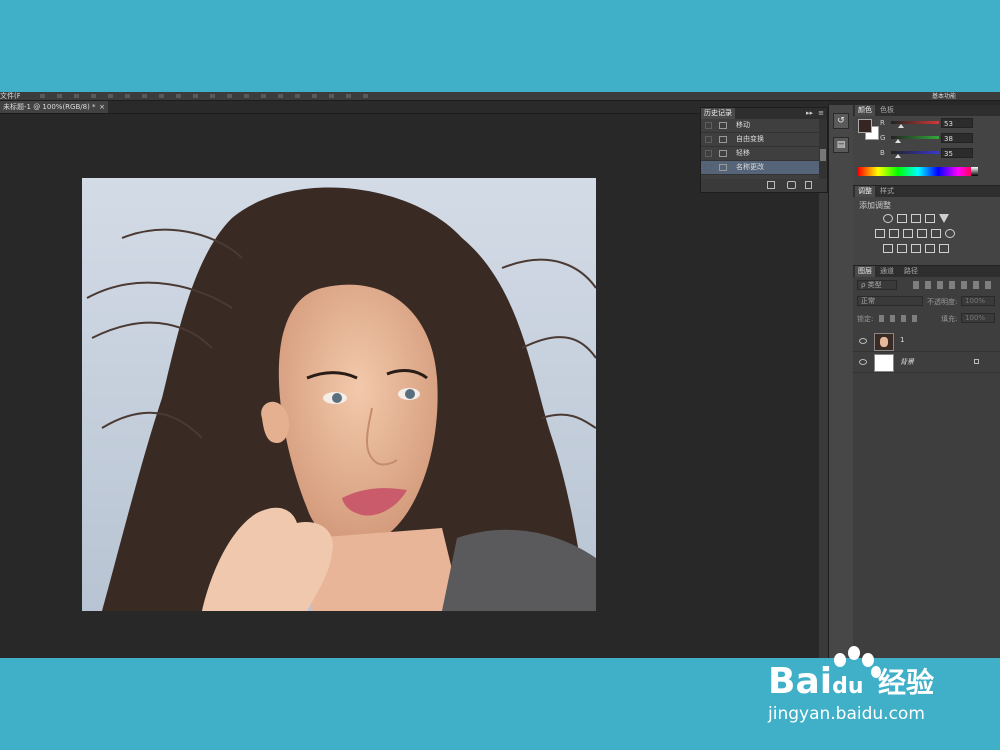 This screenshot has width=1000, height=750. What do you see at coordinates (865, 271) in the screenshot?
I see `tab-layers: 图层` at bounding box center [865, 271].